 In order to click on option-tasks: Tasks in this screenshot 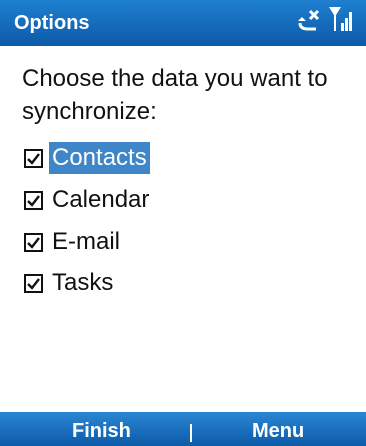, I will do `click(70, 283)`.